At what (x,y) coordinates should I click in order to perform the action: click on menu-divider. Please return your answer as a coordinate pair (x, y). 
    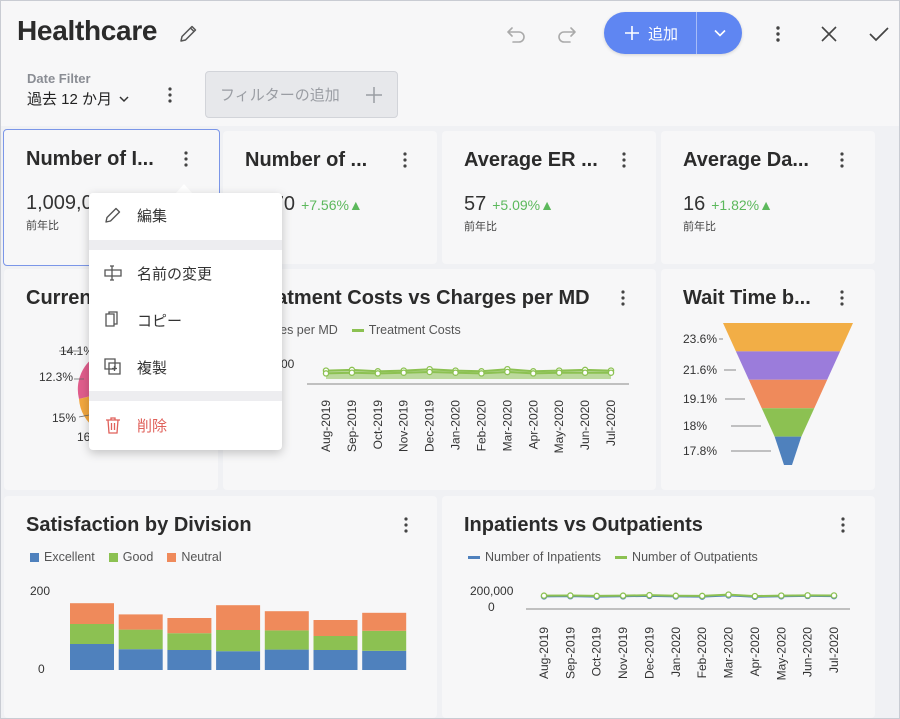
    Looking at the image, I should click on (185, 396).